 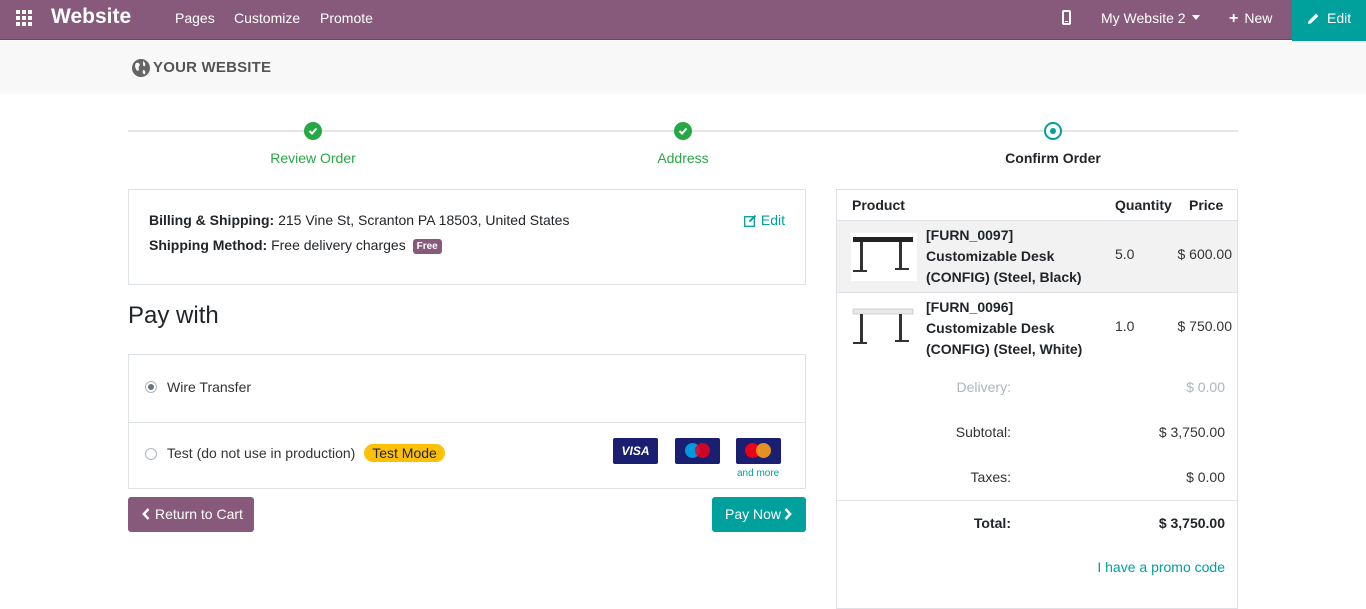 What do you see at coordinates (983, 387) in the screenshot?
I see `delivery-label: Delivery:` at bounding box center [983, 387].